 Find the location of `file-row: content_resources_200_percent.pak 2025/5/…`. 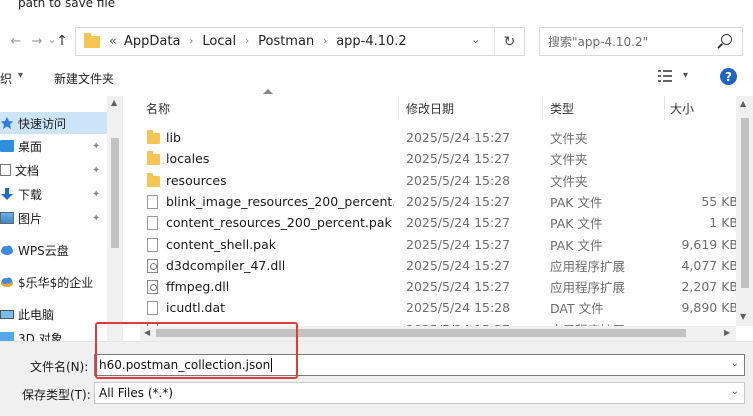

file-row: content_resources_200_percent.pak 2025/5/… is located at coordinates (440, 222).